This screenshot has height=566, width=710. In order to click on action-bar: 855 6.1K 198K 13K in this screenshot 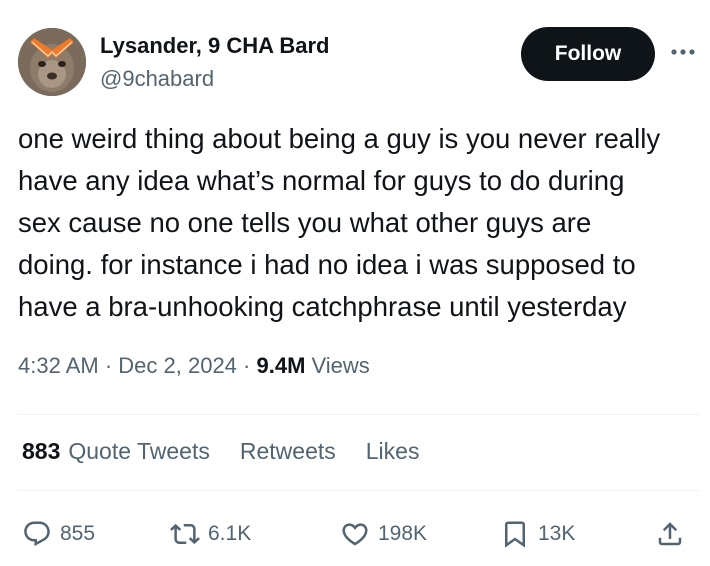, I will do `click(355, 534)`.